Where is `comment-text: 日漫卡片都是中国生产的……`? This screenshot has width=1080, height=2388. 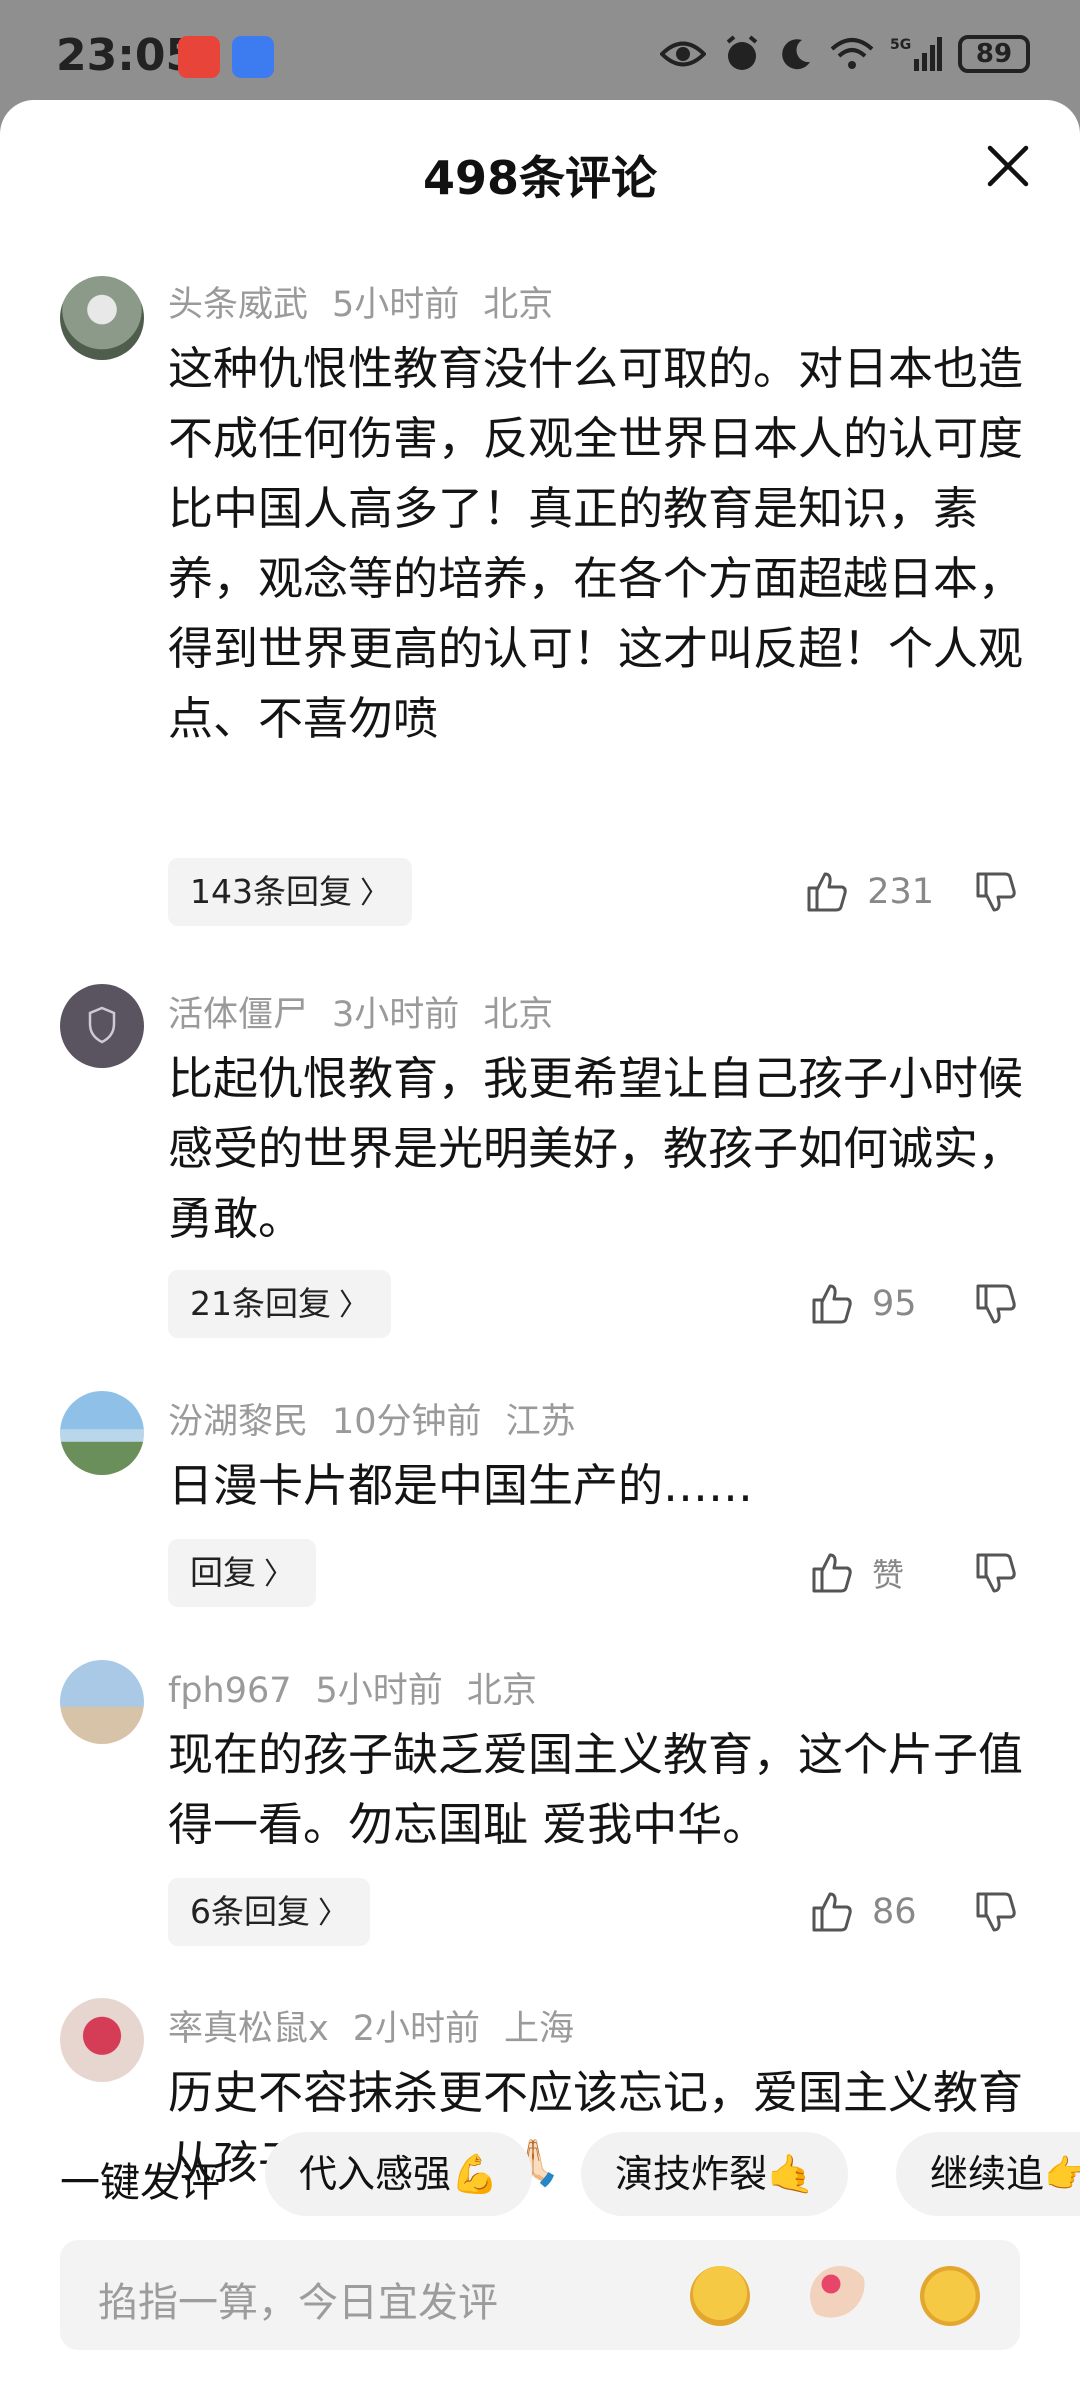
comment-text: 日漫卡片都是中国生产的…… is located at coordinates (461, 1485).